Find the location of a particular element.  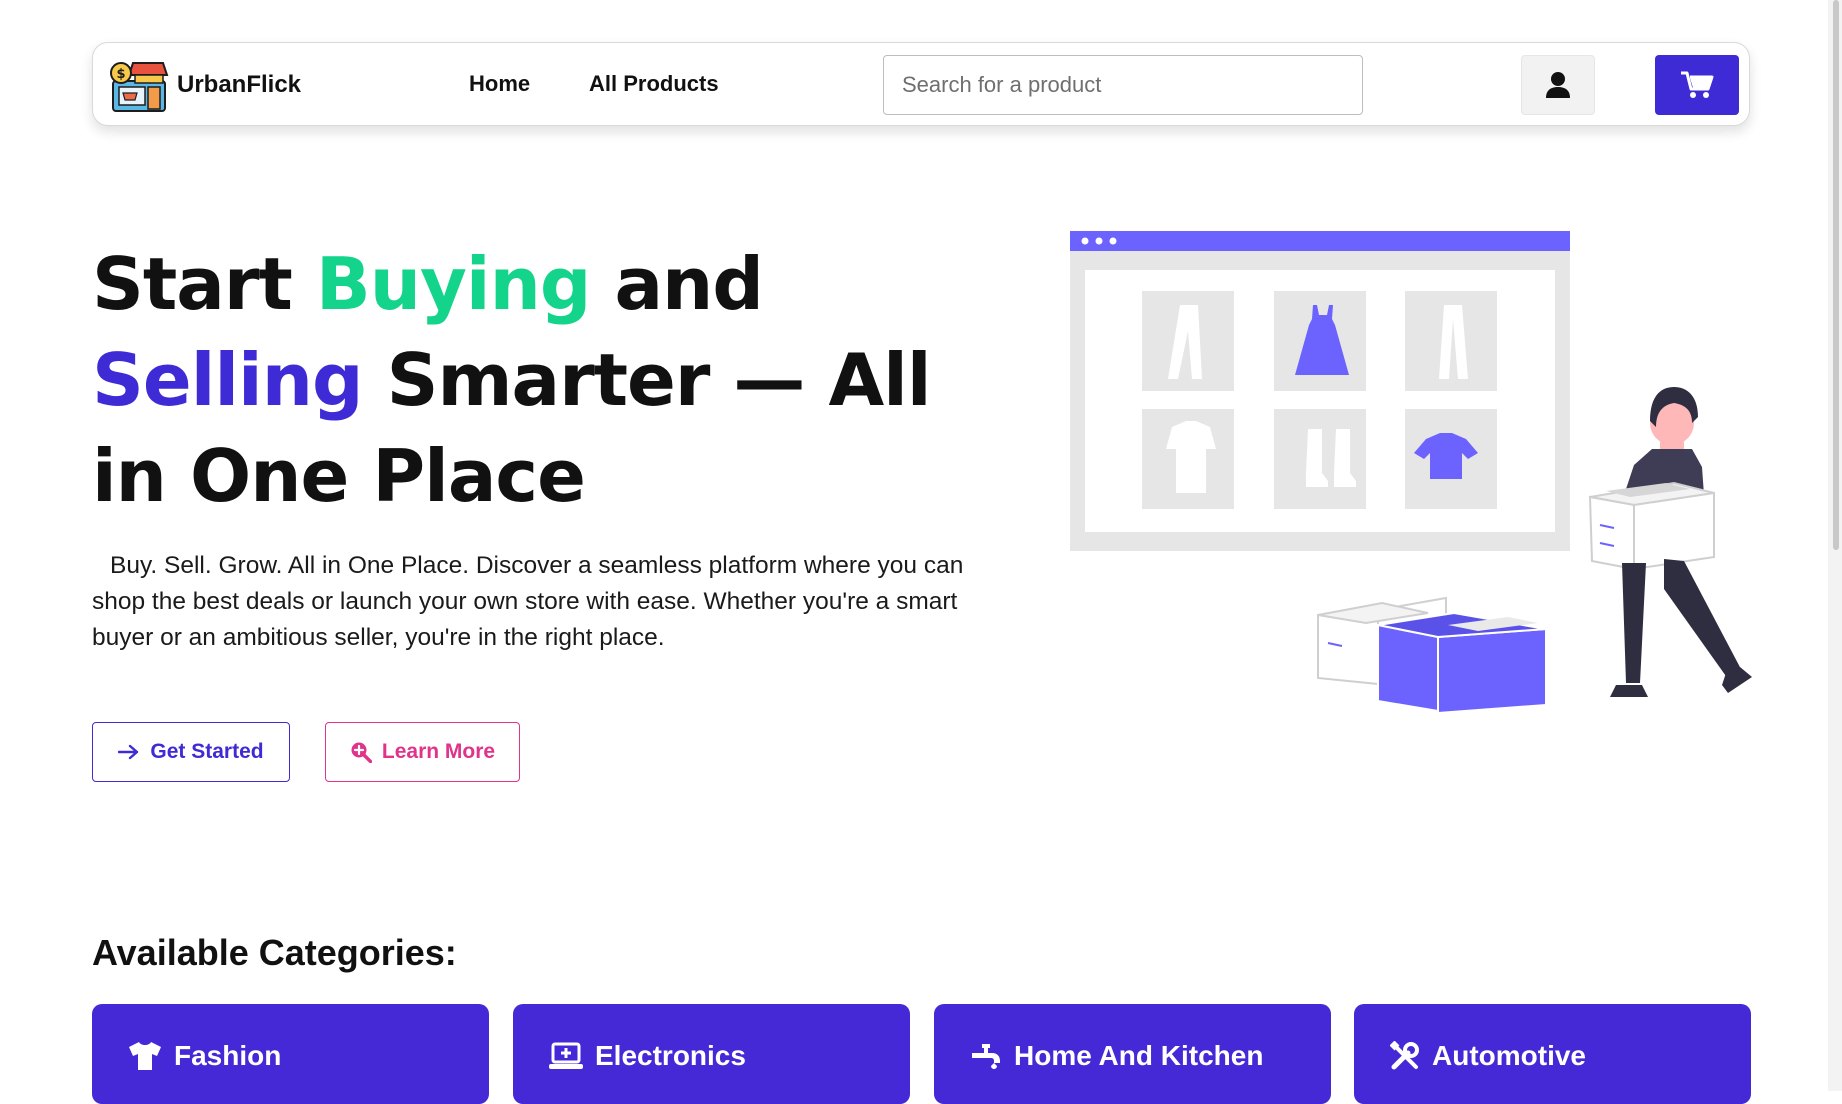

search-input is located at coordinates (1123, 85).